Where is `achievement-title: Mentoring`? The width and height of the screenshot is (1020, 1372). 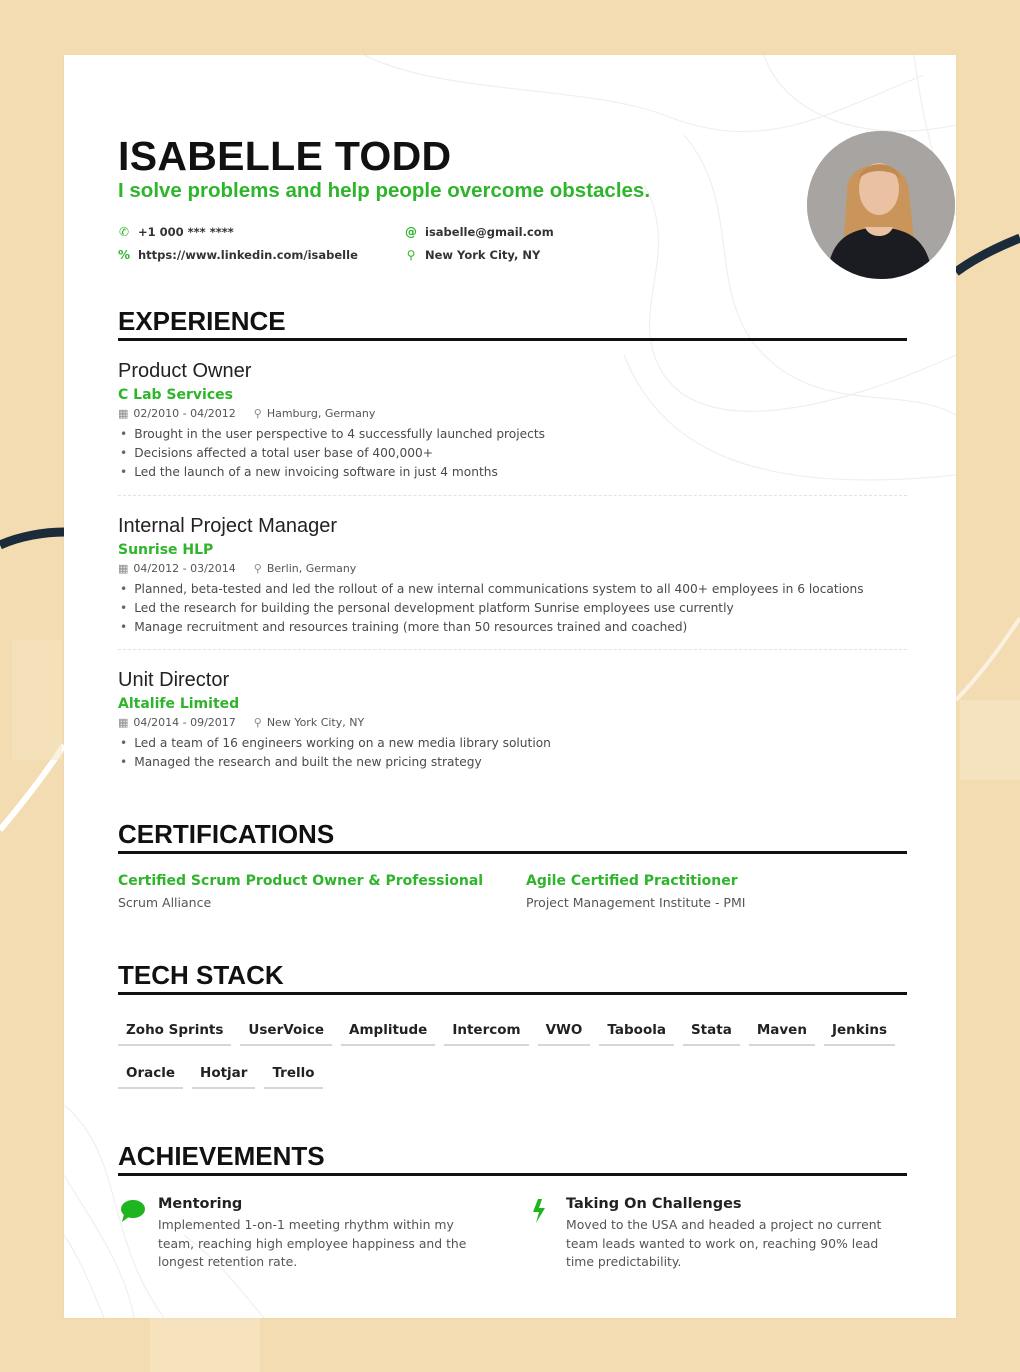 achievement-title: Mentoring is located at coordinates (200, 1204).